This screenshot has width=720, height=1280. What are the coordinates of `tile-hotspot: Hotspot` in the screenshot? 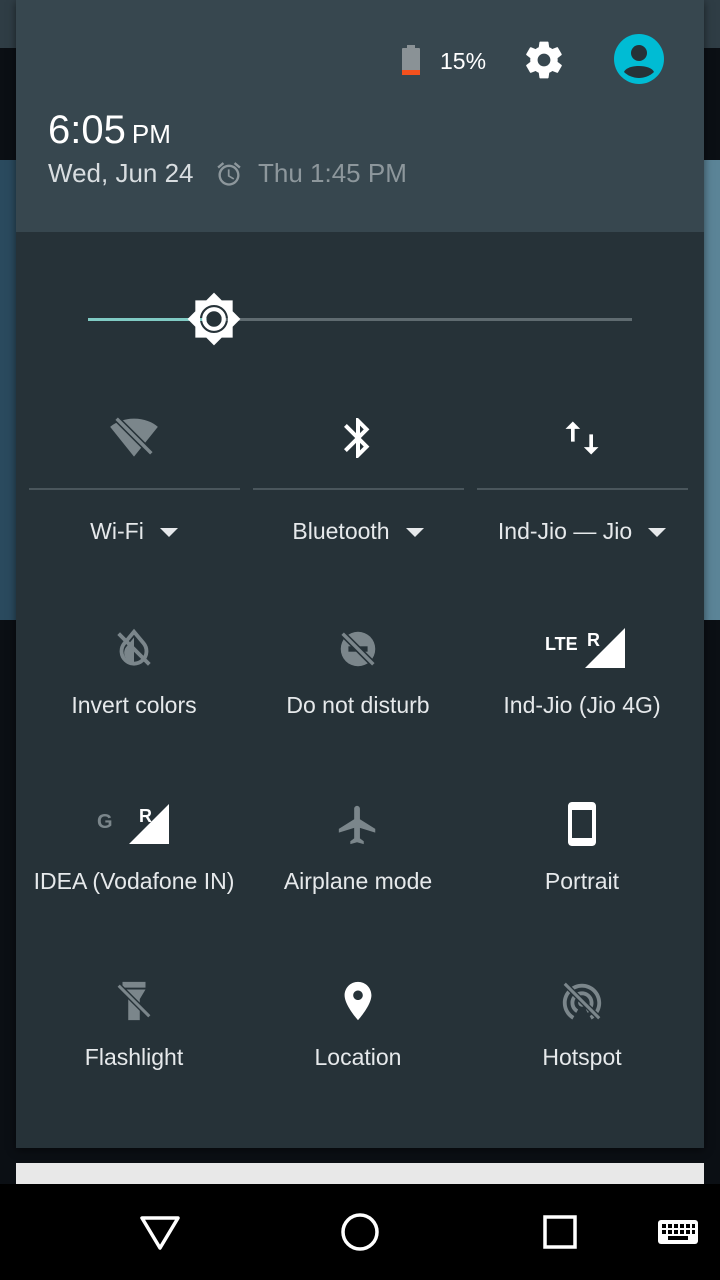 It's located at (582, 1025).